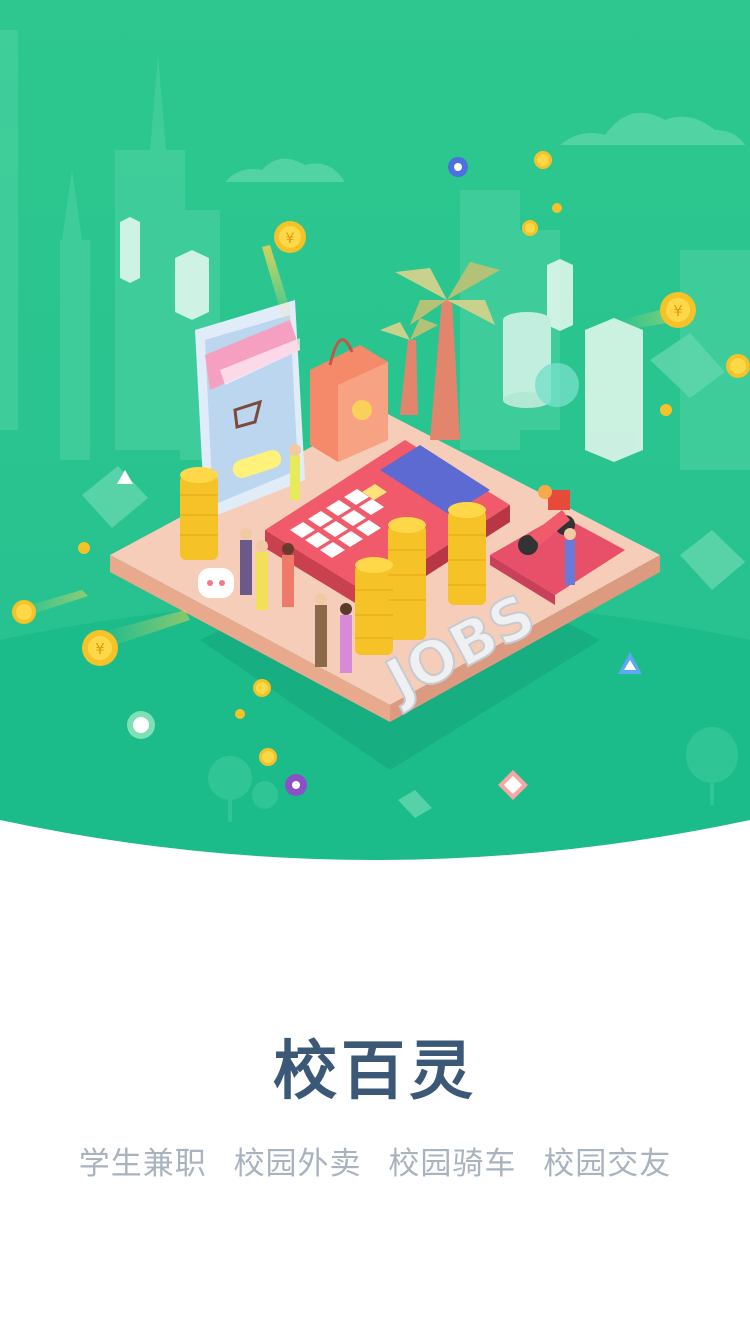 Image resolution: width=750 pixels, height=1334 pixels. What do you see at coordinates (375, 1072) in the screenshot?
I see `app-title: 校百灵` at bounding box center [375, 1072].